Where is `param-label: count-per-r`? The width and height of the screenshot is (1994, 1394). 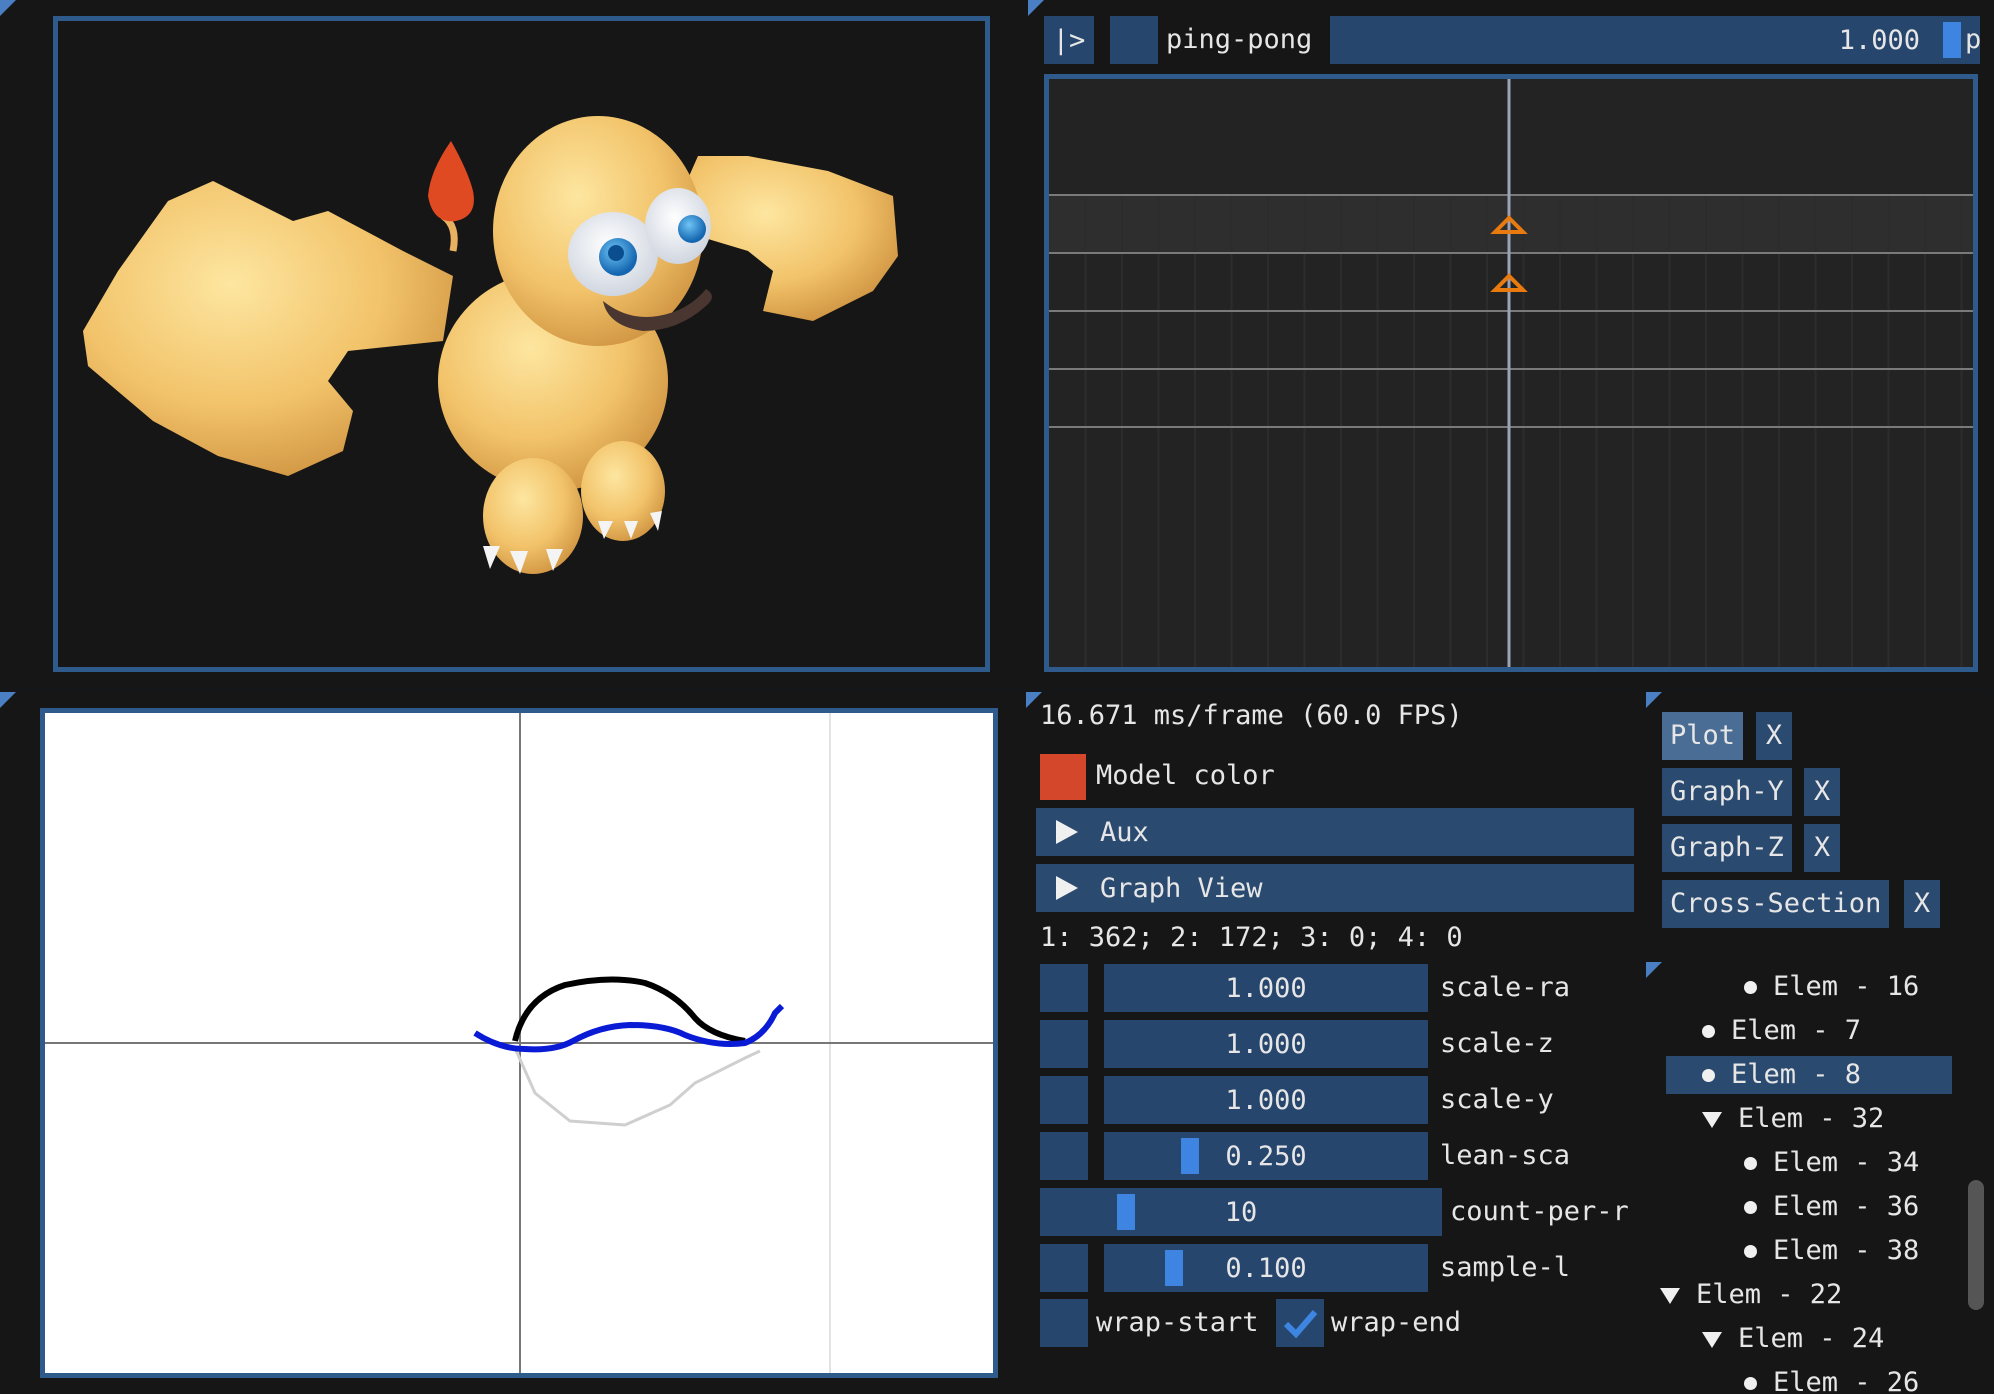
param-label: count-per-r is located at coordinates (1539, 1211).